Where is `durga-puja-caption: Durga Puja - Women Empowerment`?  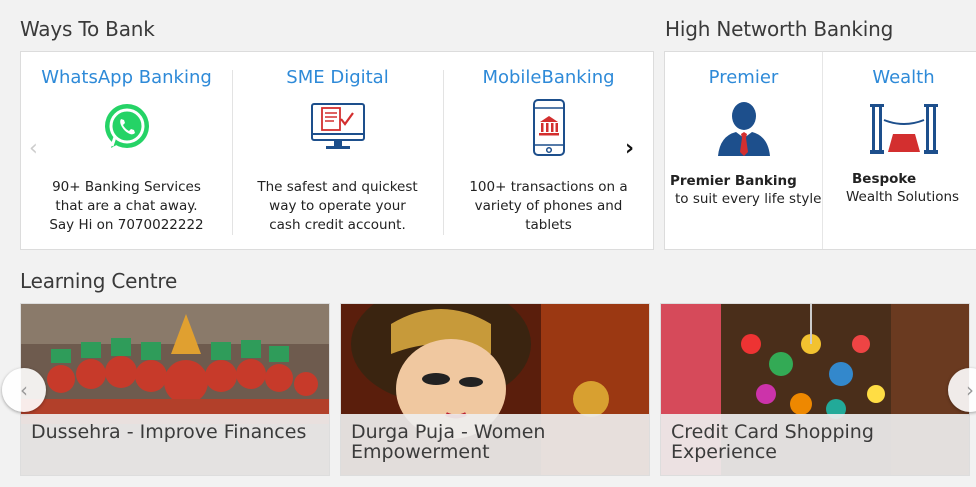 durga-puja-caption: Durga Puja - Women Empowerment is located at coordinates (495, 444).